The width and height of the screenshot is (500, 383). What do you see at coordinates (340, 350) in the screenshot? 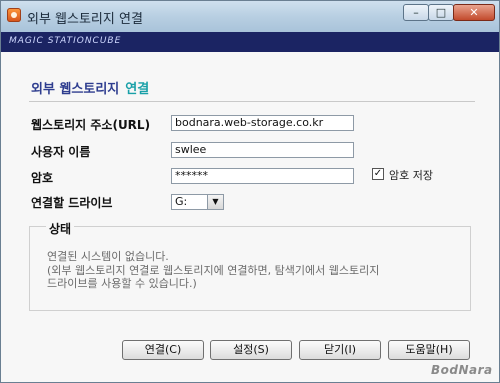
I see `close-button: 닫기(I)` at bounding box center [340, 350].